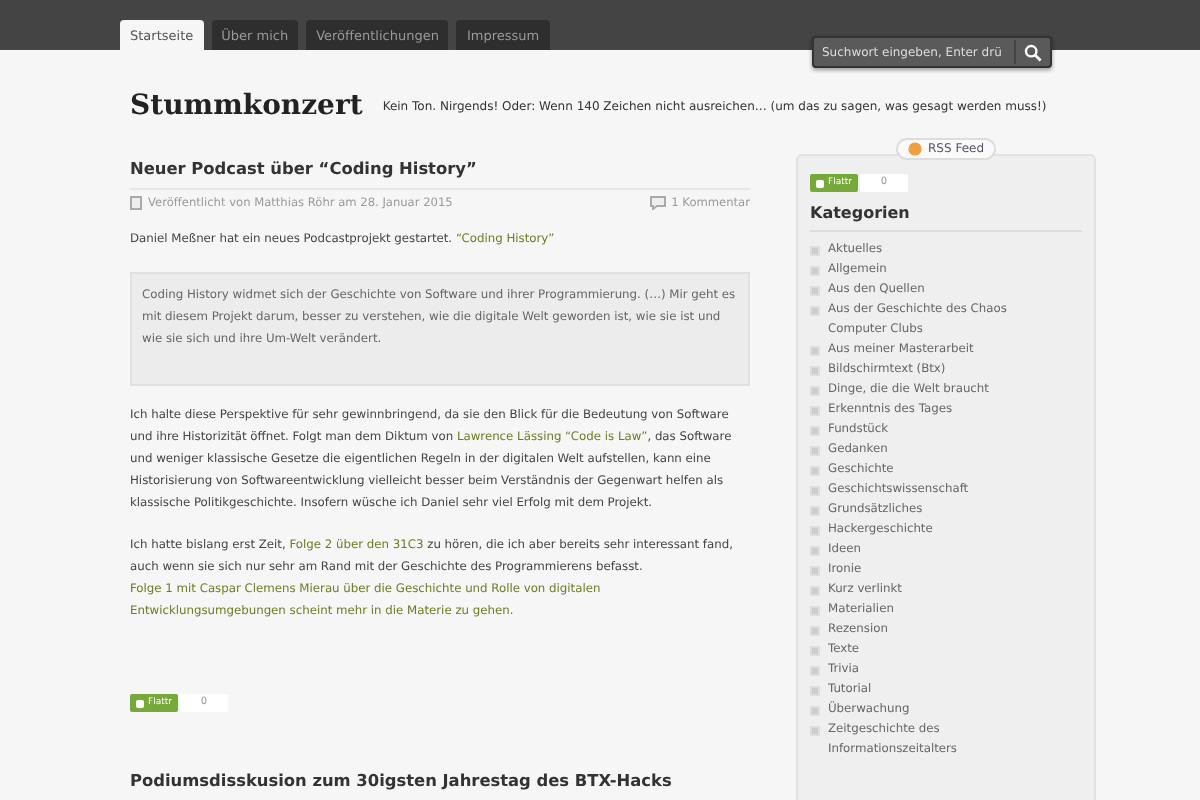  I want to click on search-icon, so click(1033, 52).